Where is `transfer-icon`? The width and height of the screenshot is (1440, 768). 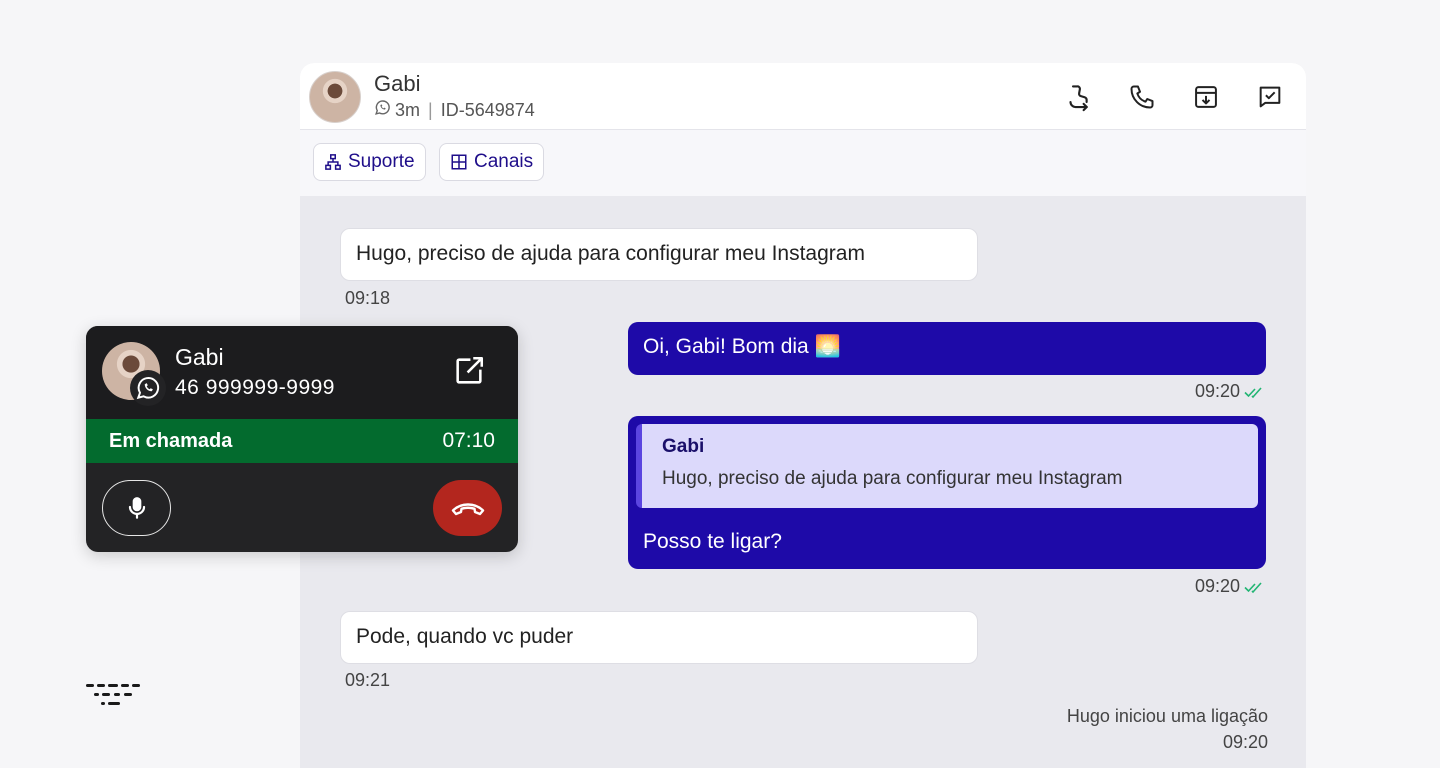 transfer-icon is located at coordinates (1078, 98).